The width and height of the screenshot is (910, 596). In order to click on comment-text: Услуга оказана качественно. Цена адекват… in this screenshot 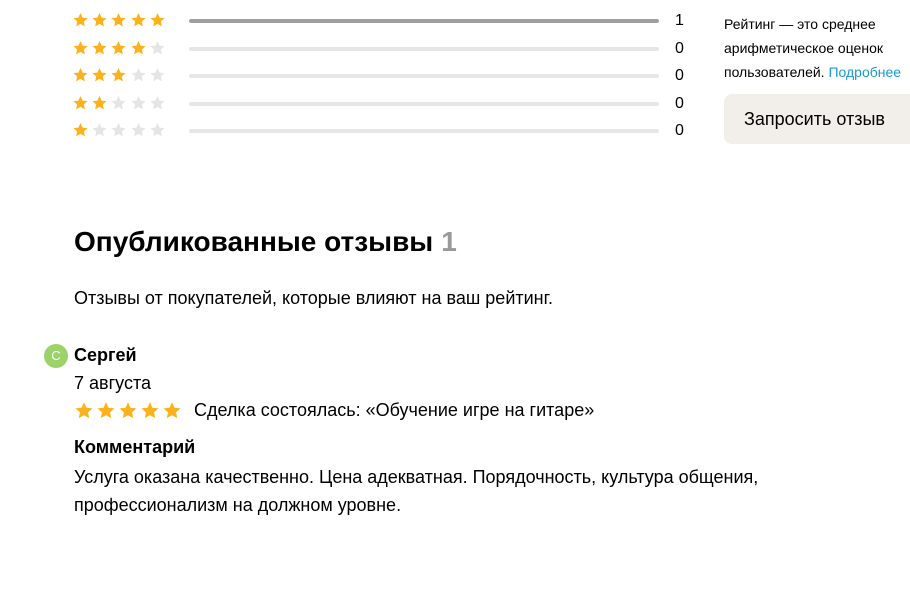, I will do `click(416, 491)`.